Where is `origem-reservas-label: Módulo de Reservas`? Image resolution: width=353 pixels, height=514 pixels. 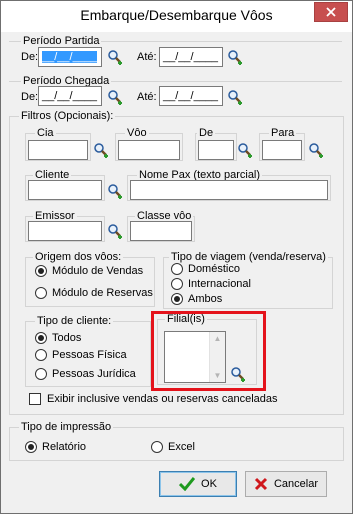 origem-reservas-label: Módulo de Reservas is located at coordinates (102, 293).